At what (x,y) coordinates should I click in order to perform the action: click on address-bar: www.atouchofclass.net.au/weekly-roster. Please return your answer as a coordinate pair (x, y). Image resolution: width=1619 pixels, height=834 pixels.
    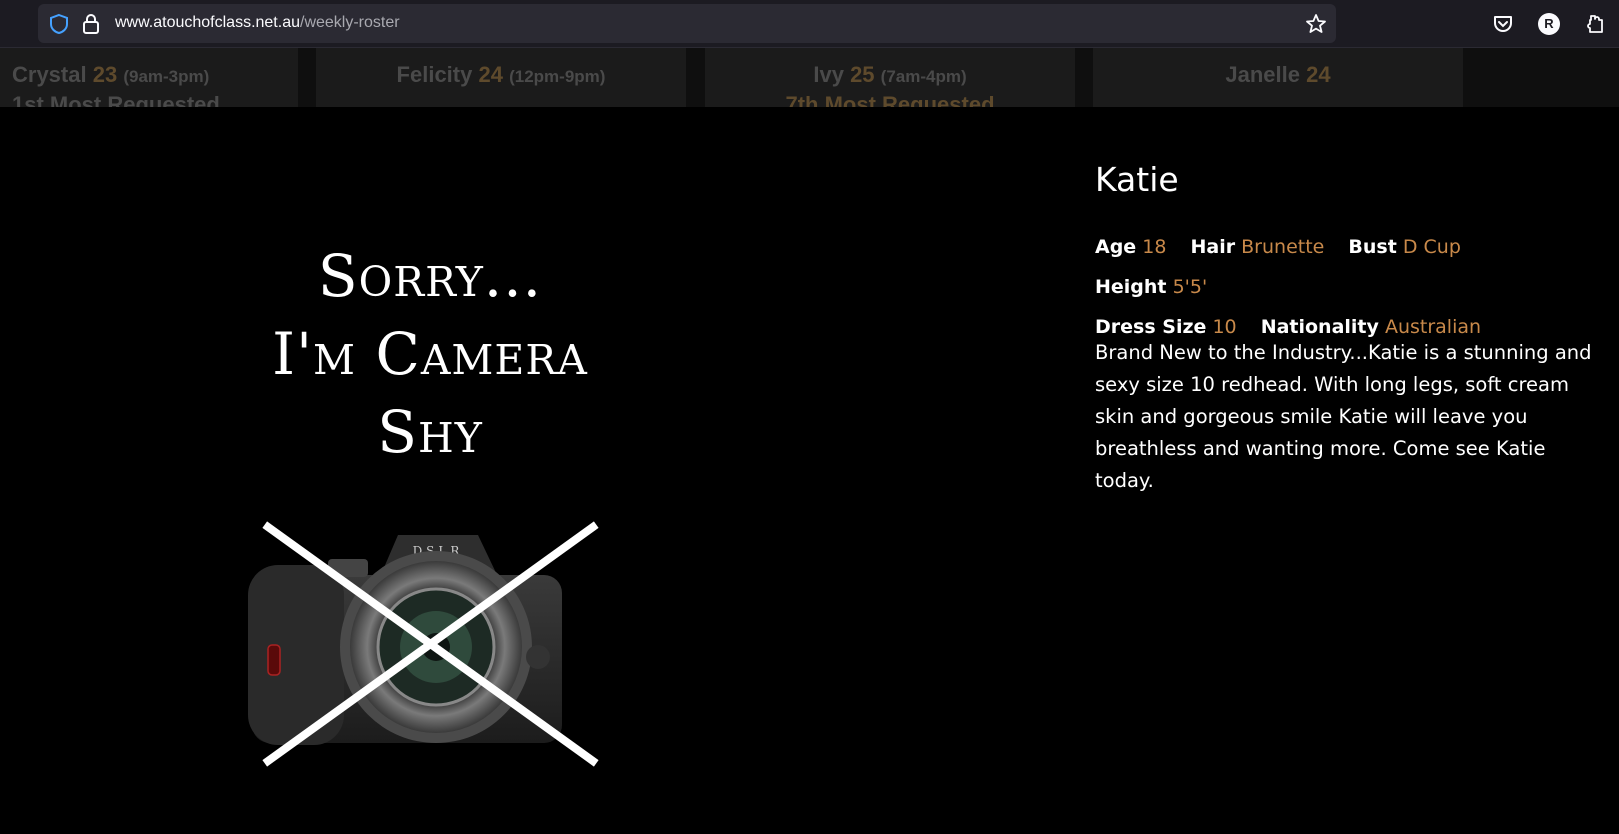
    Looking at the image, I should click on (687, 23).